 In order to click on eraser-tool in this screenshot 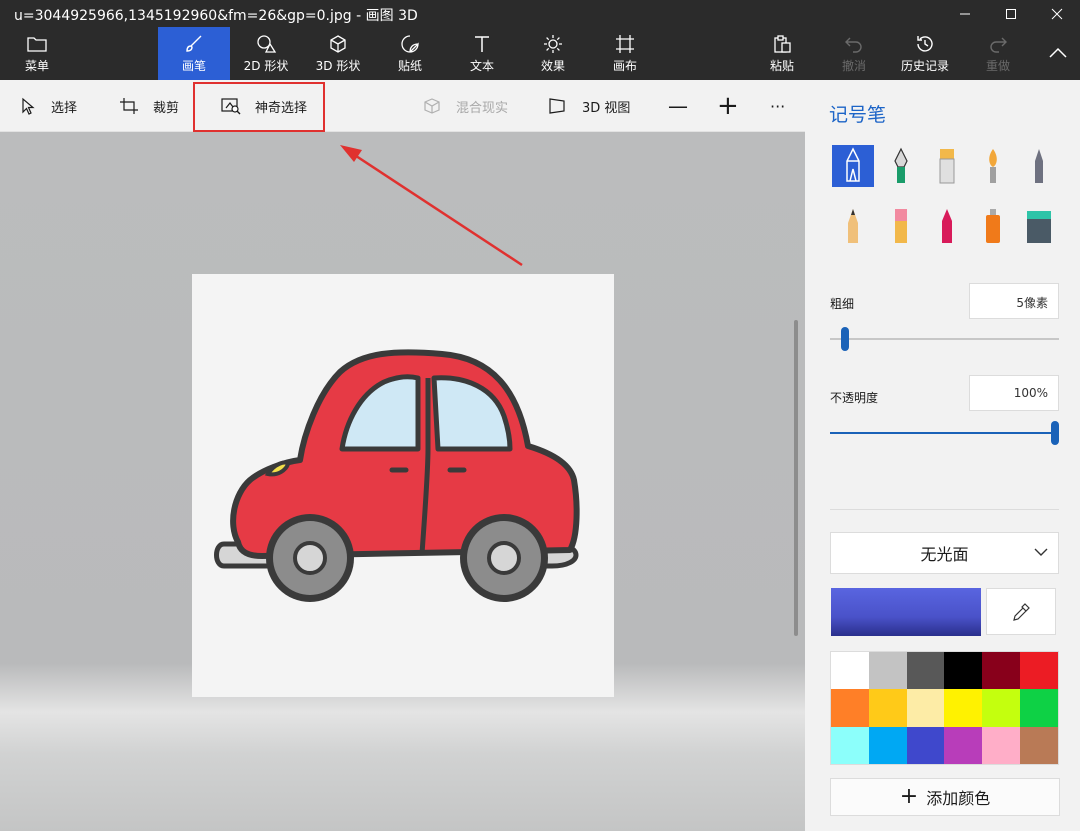, I will do `click(901, 226)`.